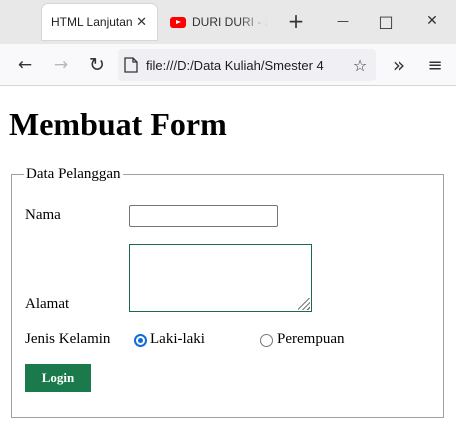  What do you see at coordinates (304, 304) in the screenshot?
I see `resize-grip-icon` at bounding box center [304, 304].